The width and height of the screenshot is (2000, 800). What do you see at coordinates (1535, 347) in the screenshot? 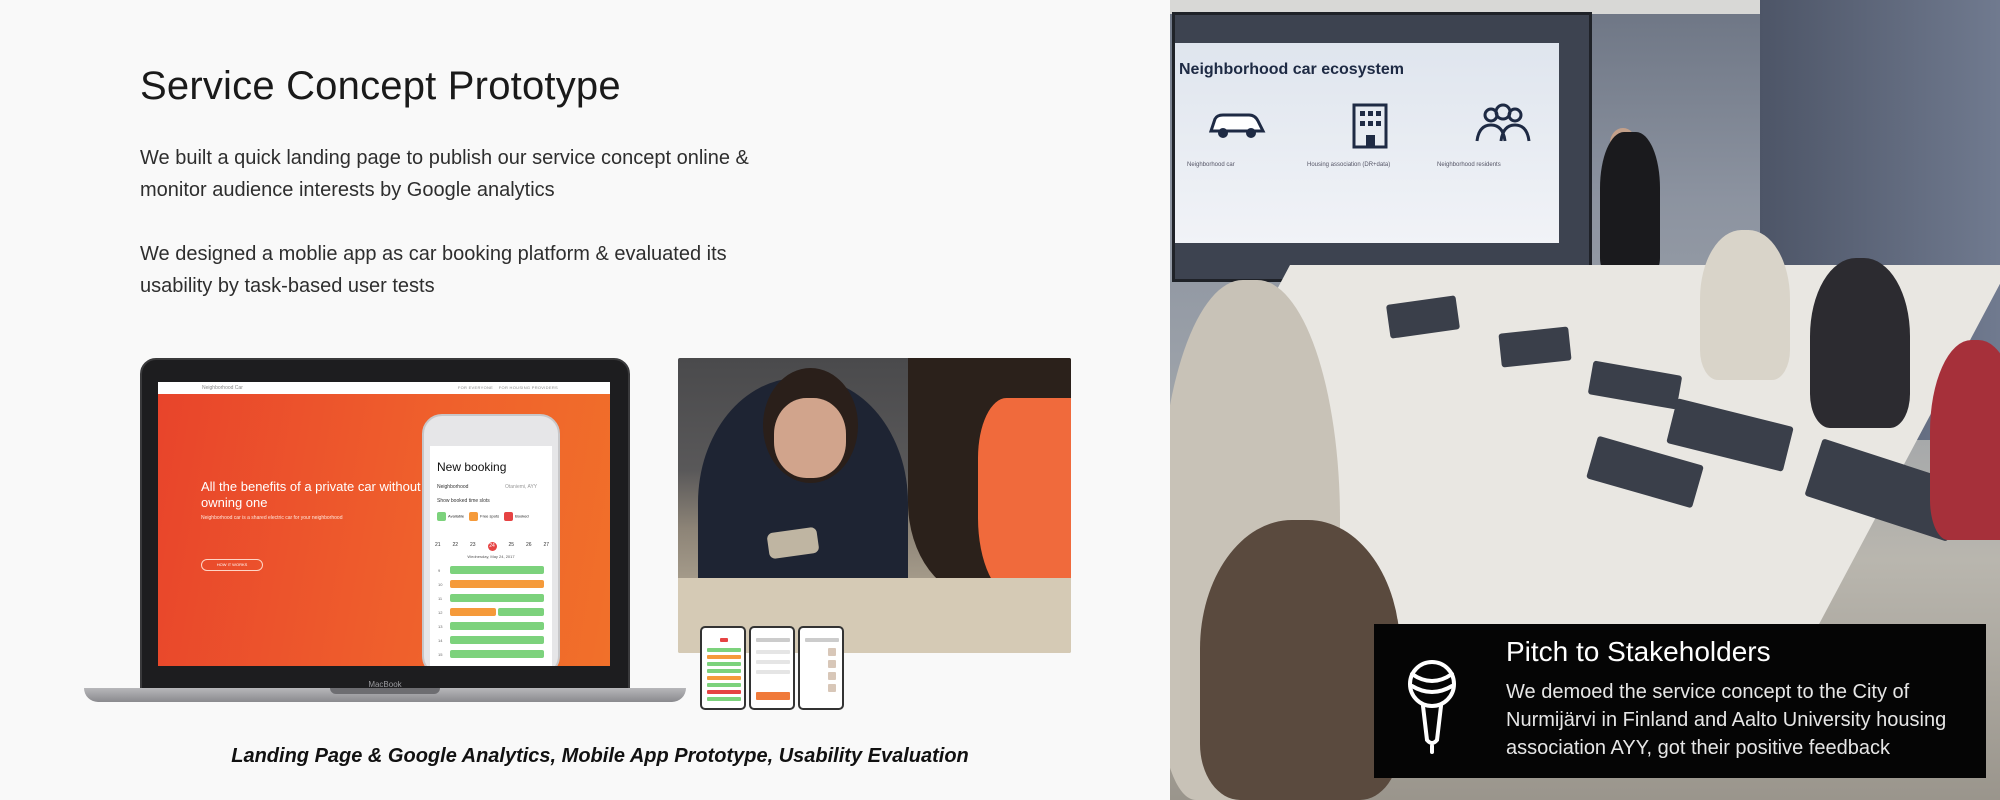
I see `laptop` at bounding box center [1535, 347].